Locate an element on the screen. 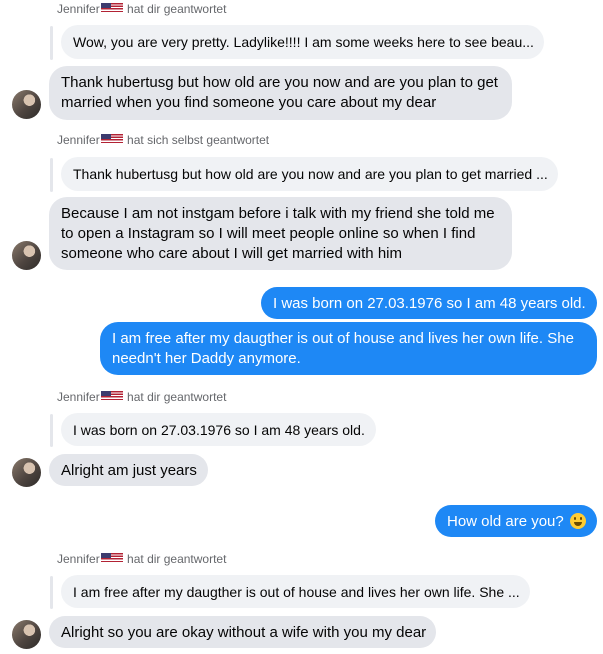  outgoing-message: How old are you? is located at coordinates (516, 521).